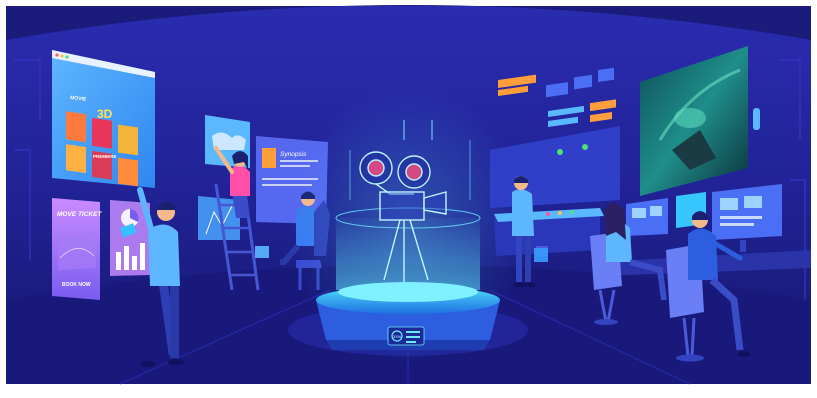 This screenshot has width=817, height=398. Describe the element at coordinates (76, 285) in the screenshot. I see `ticket-cta: BOOK NOW` at that location.